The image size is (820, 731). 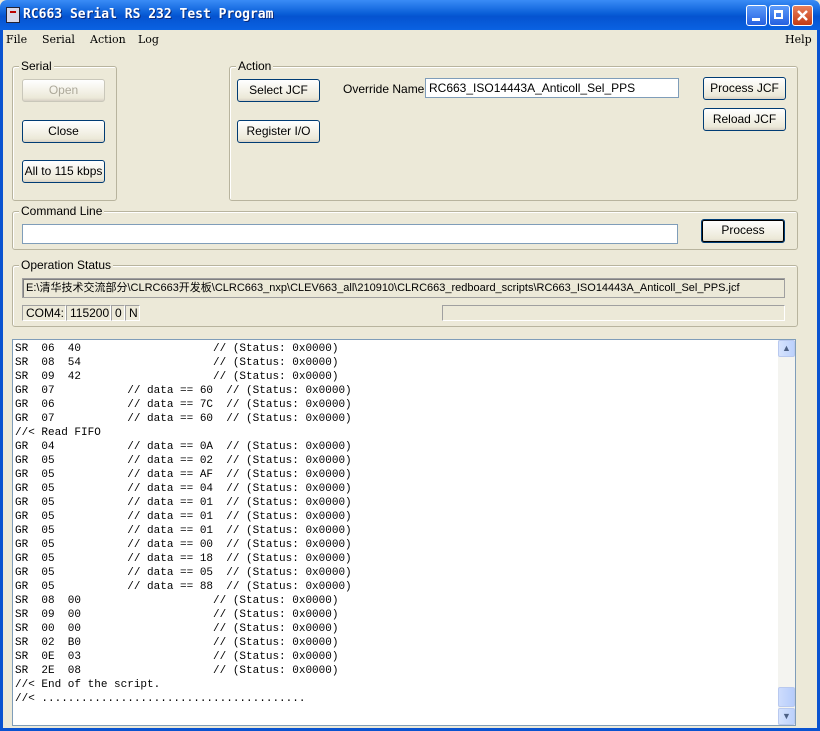 What do you see at coordinates (177, 643) in the screenshot?
I see `console-line: SR 02 B0 // (Status: 0x0000)` at bounding box center [177, 643].